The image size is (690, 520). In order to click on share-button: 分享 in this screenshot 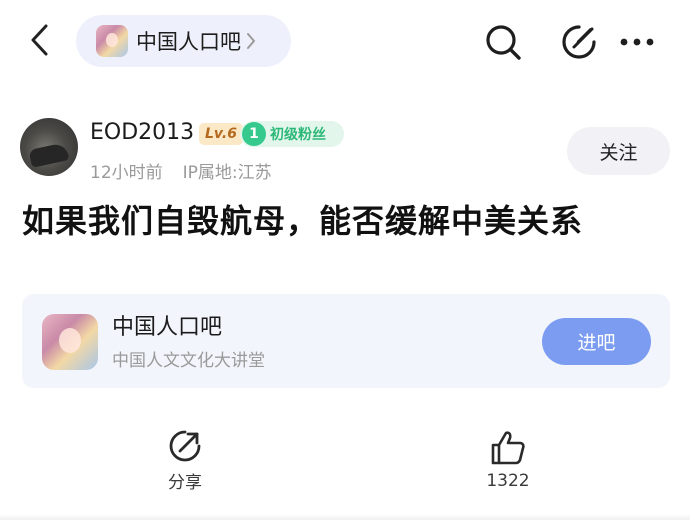, I will do `click(185, 460)`.